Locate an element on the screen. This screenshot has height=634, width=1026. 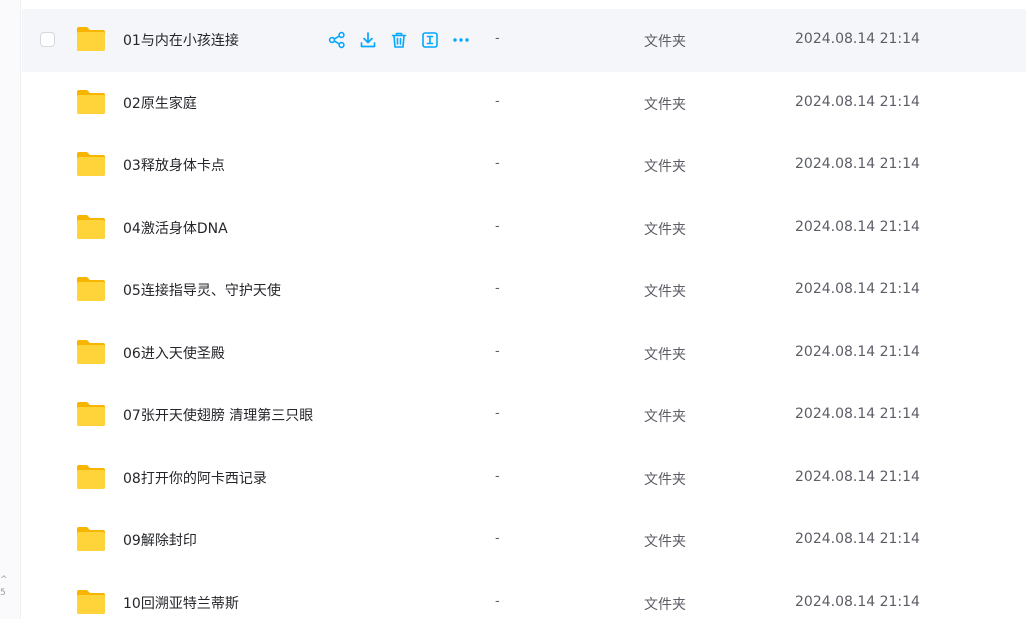
file-name: 02原生家庭 is located at coordinates (160, 103).